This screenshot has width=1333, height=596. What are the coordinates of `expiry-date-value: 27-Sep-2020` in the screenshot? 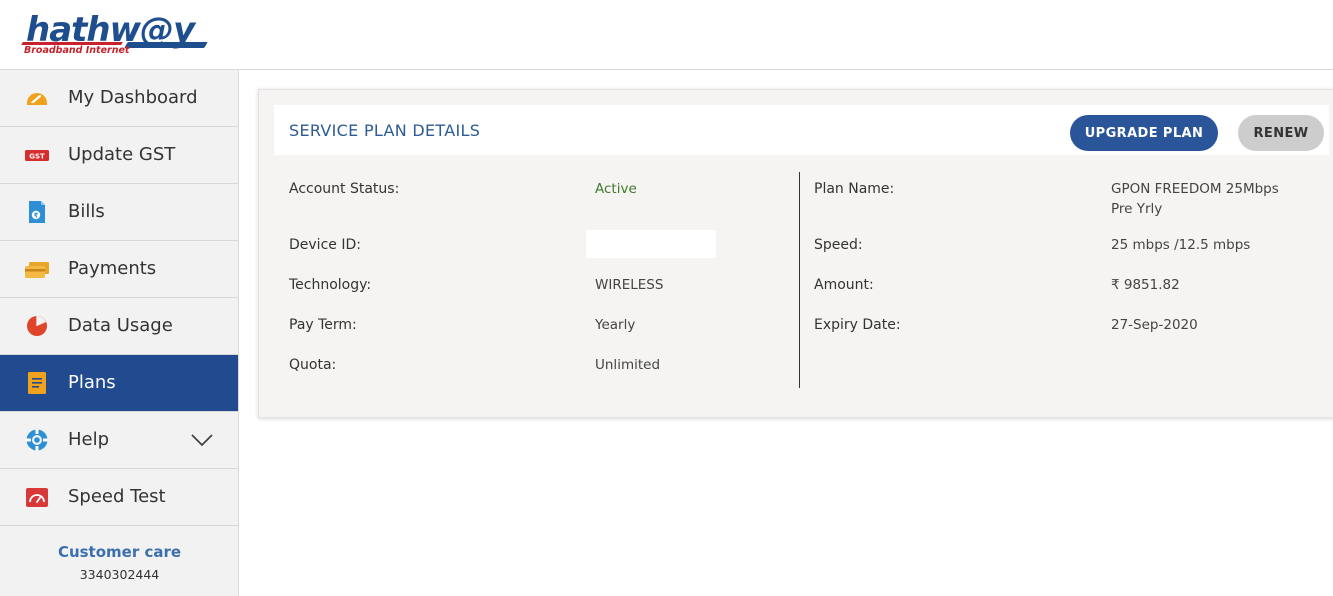 It's located at (1154, 325).